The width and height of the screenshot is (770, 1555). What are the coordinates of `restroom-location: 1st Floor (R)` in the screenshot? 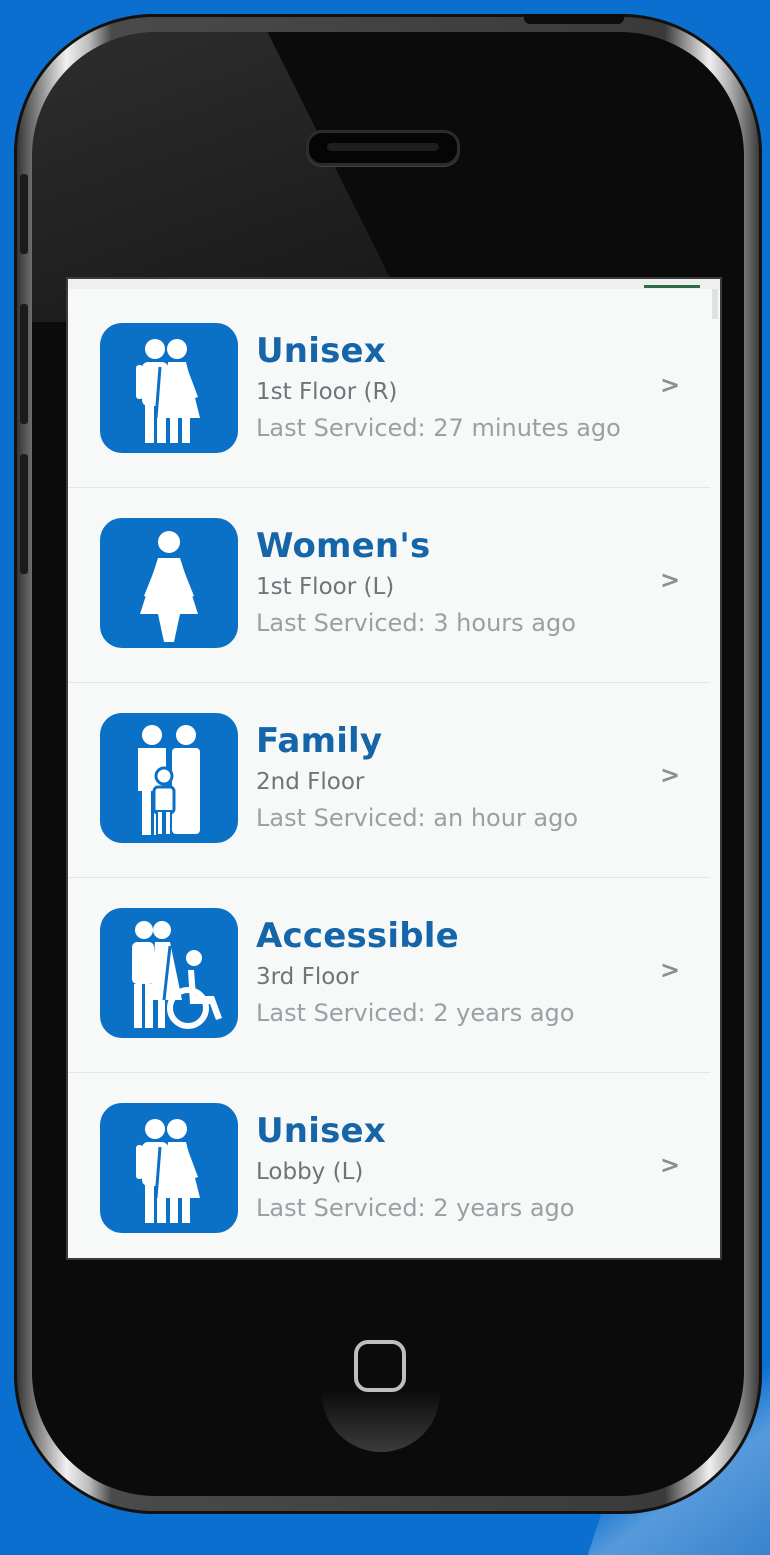 It's located at (327, 392).